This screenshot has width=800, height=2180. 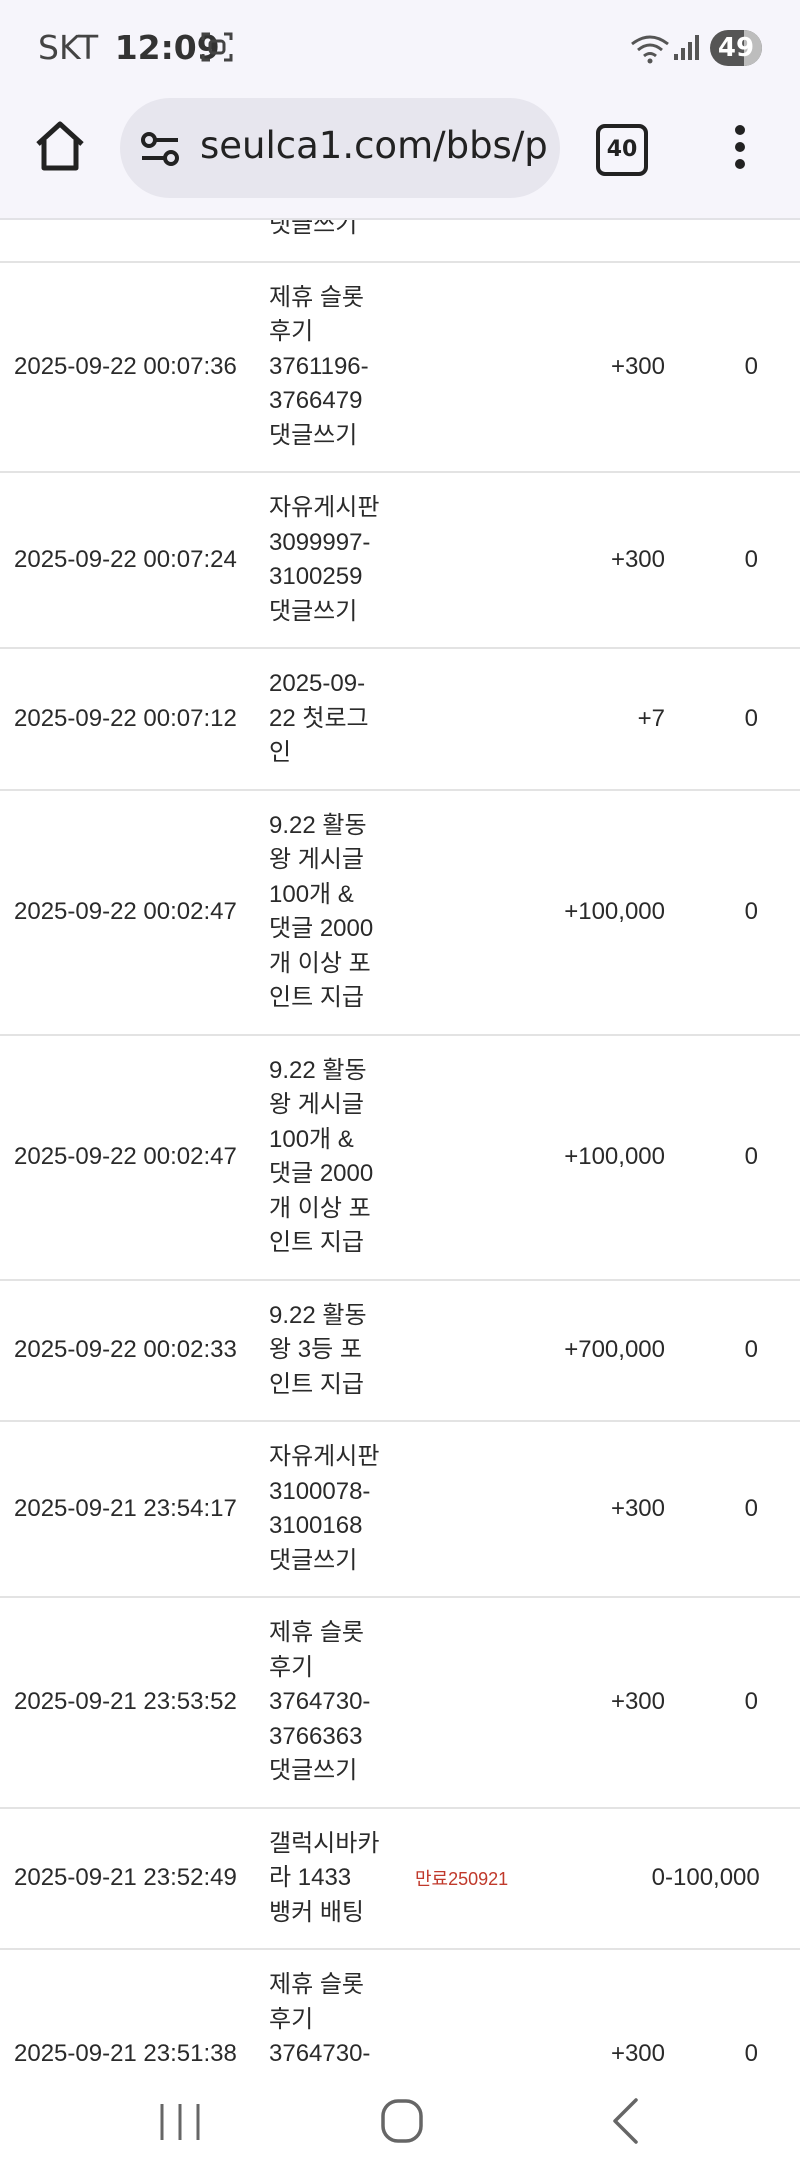 What do you see at coordinates (319, 366) in the screenshot?
I see `row-content-line: 3761196-` at bounding box center [319, 366].